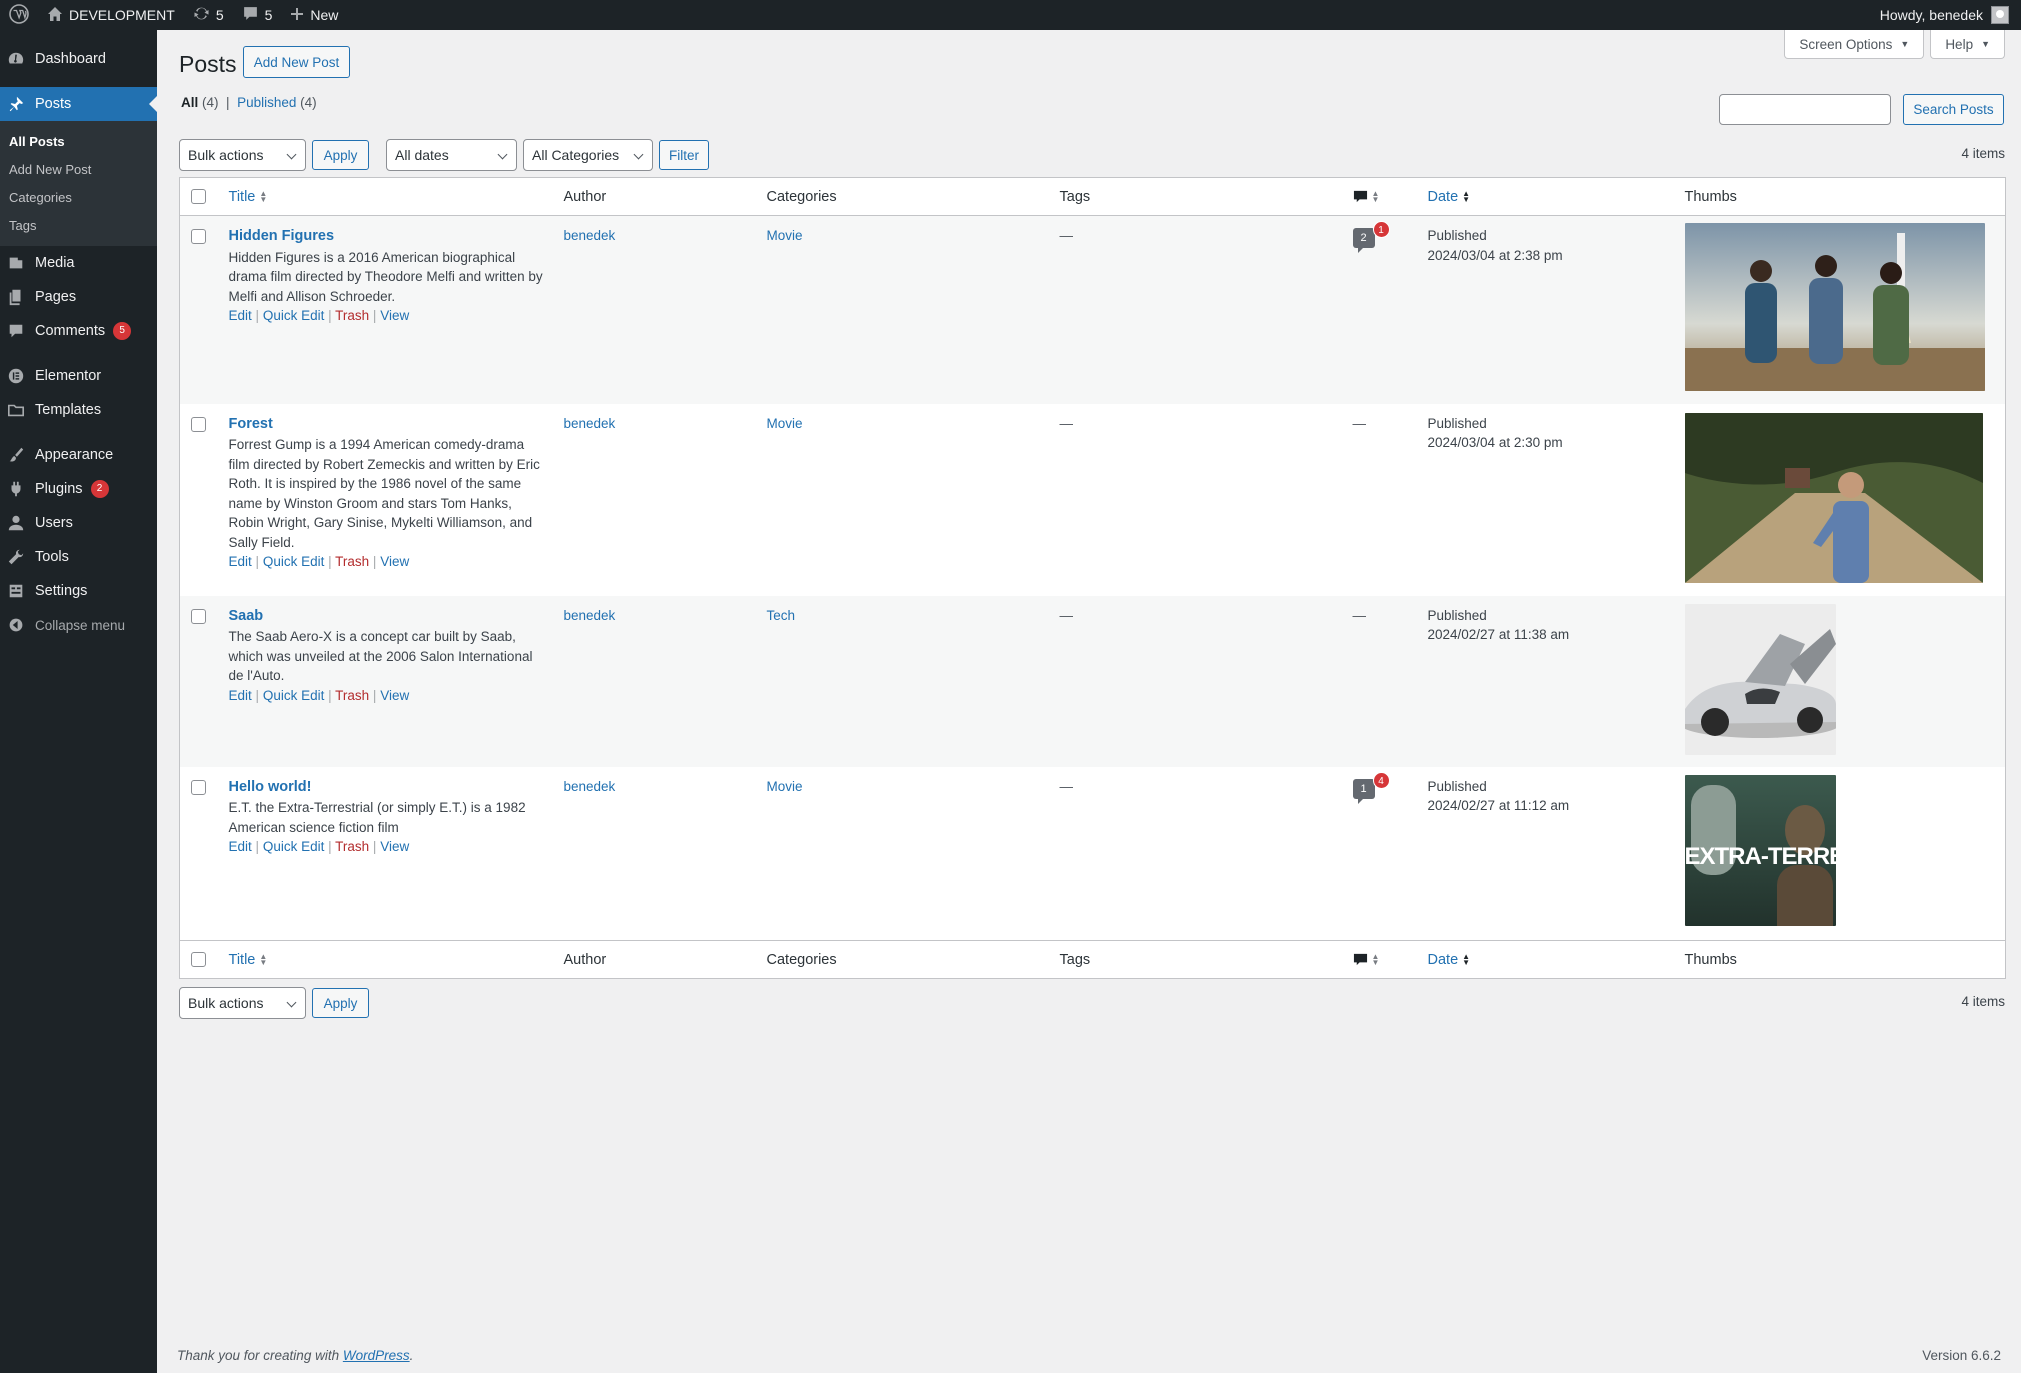 Image resolution: width=2021 pixels, height=1373 pixels. Describe the element at coordinates (1967, 44) in the screenshot. I see `help-button: Help ▼` at that location.